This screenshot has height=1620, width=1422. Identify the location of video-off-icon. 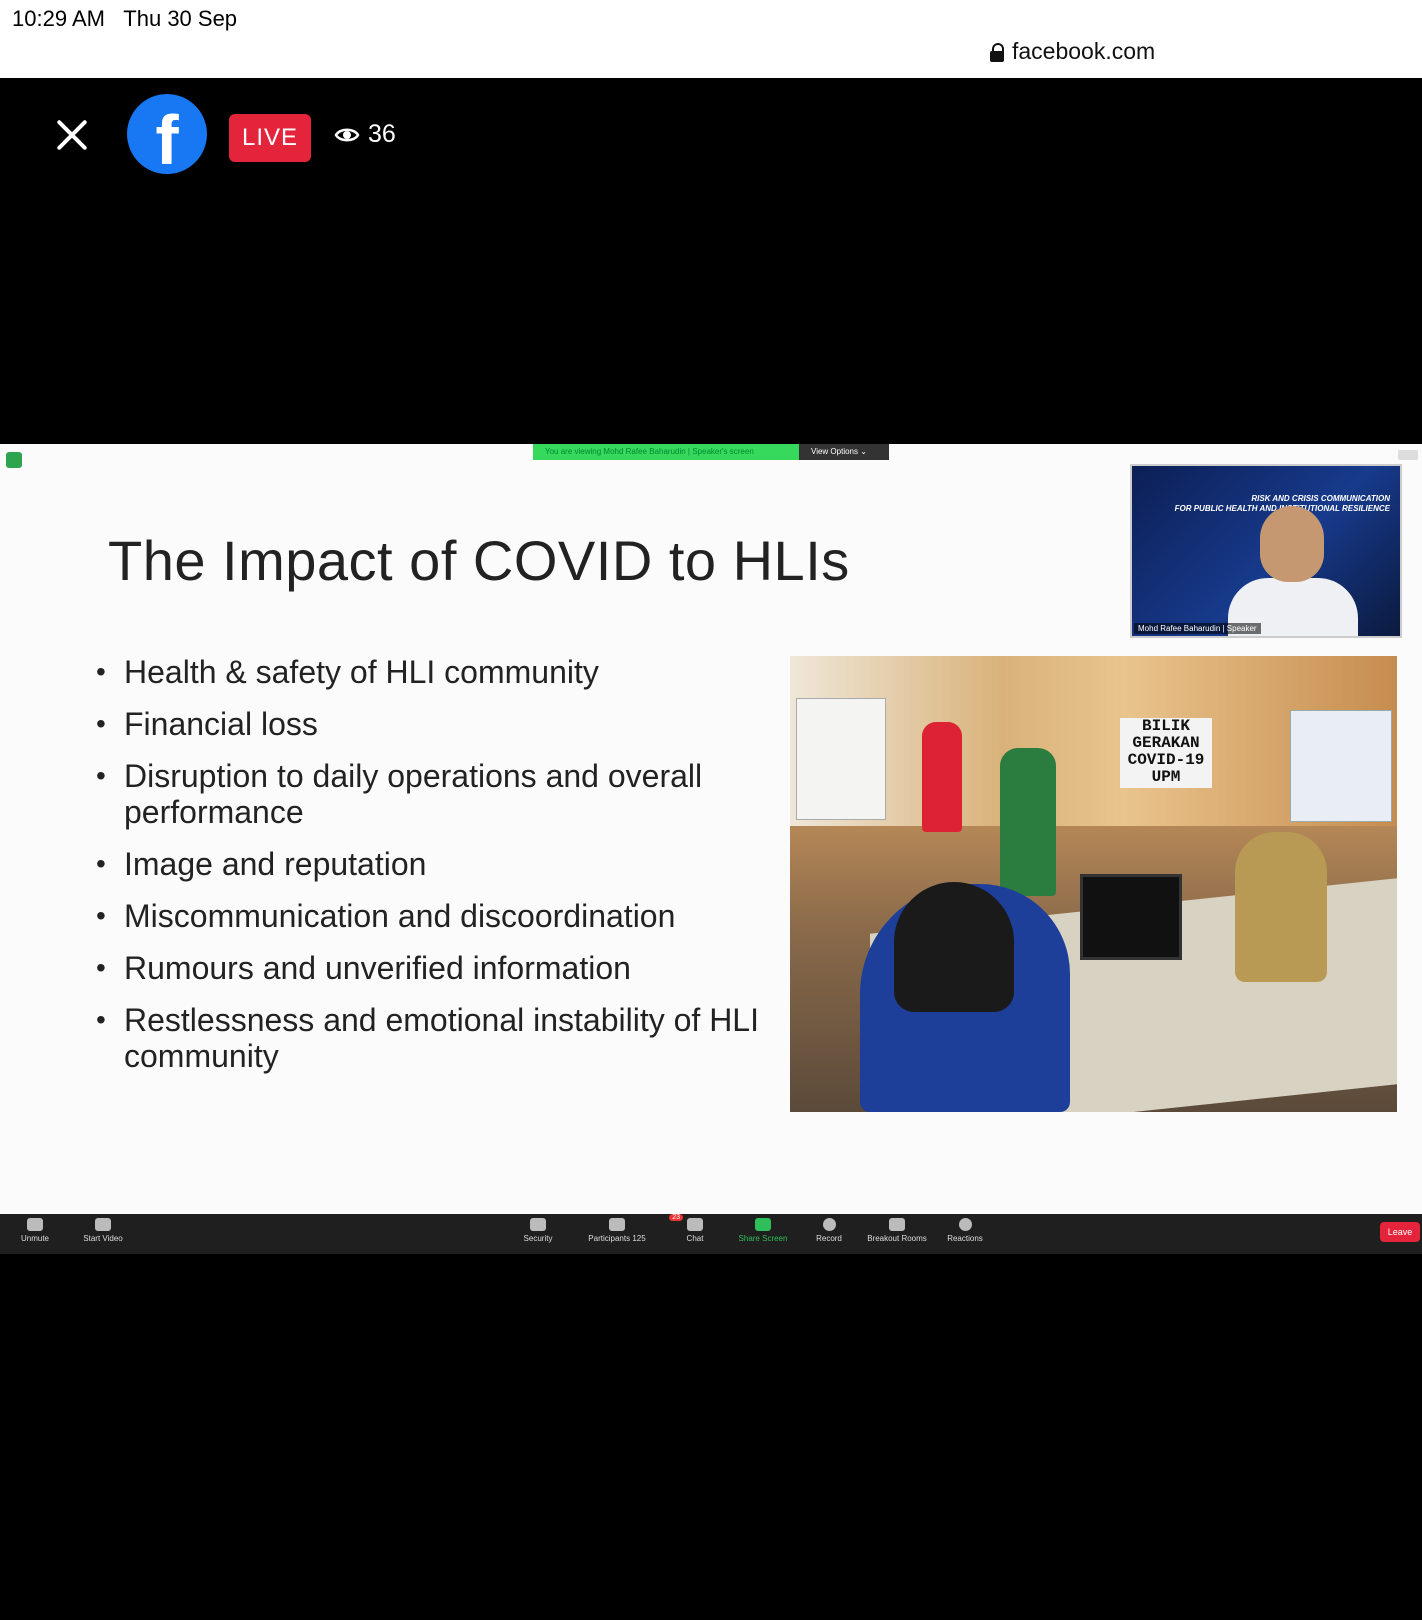
(103, 1224).